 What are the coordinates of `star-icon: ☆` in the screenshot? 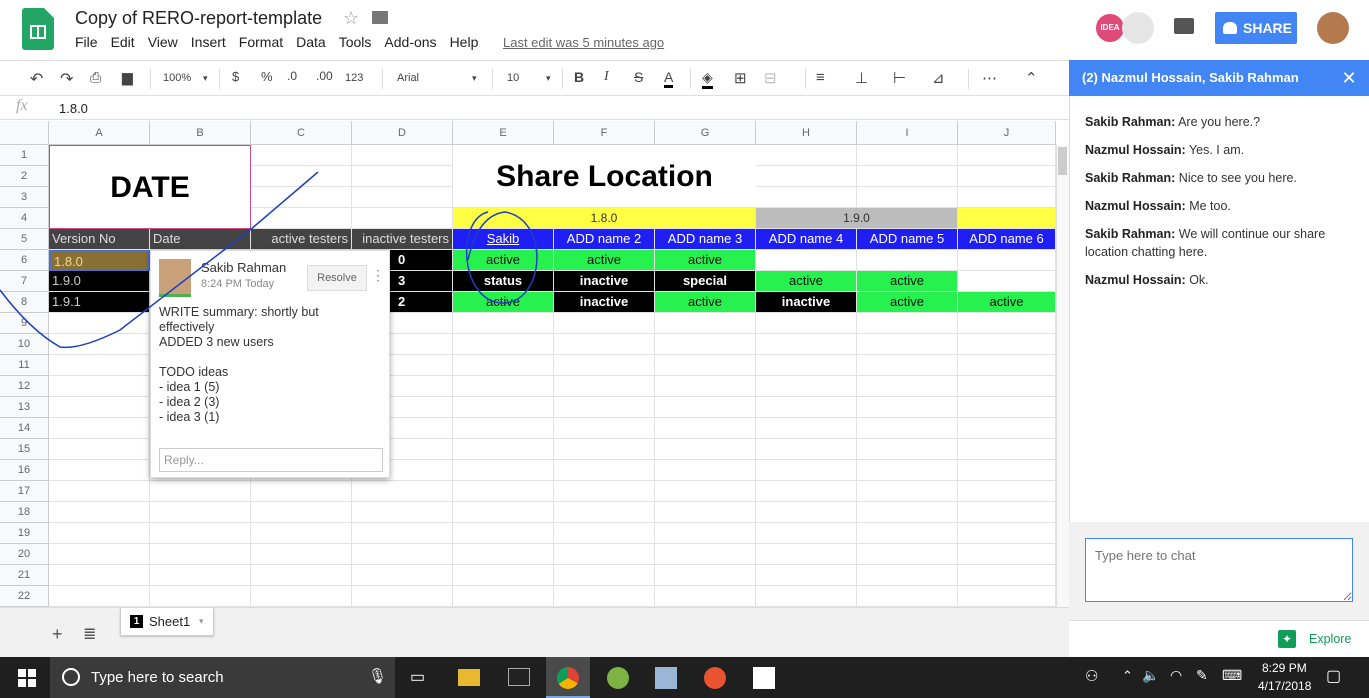 It's located at (351, 18).